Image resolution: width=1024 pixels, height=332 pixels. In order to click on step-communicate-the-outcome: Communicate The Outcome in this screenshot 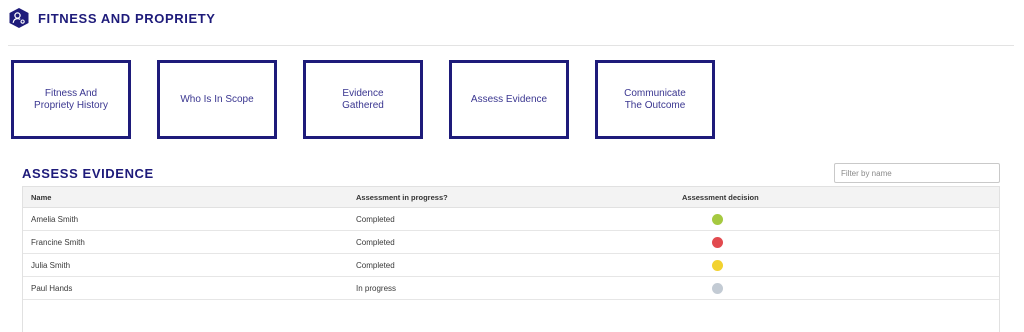, I will do `click(655, 99)`.